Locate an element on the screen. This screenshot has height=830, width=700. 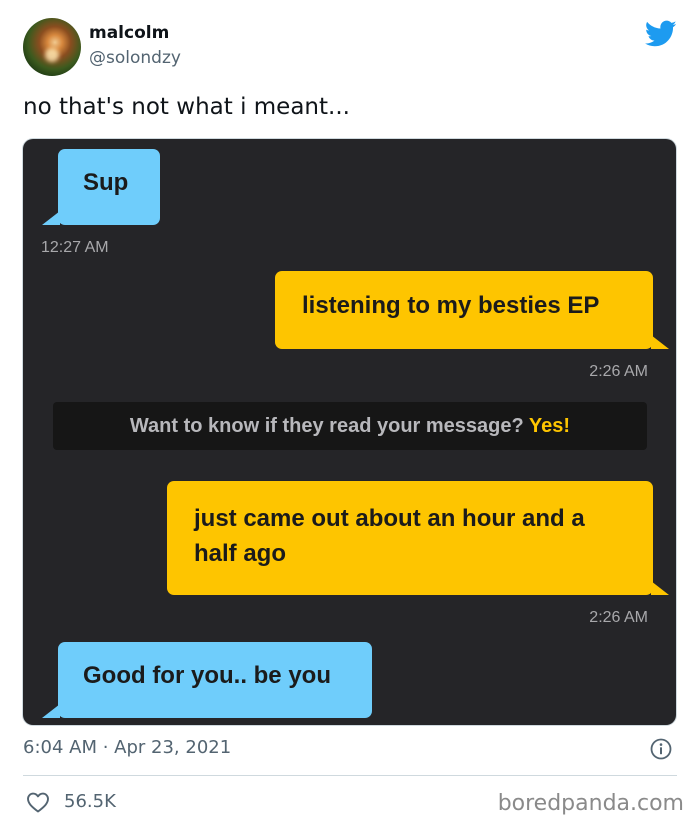
message-text: listening to my besties EP is located at coordinates (451, 305).